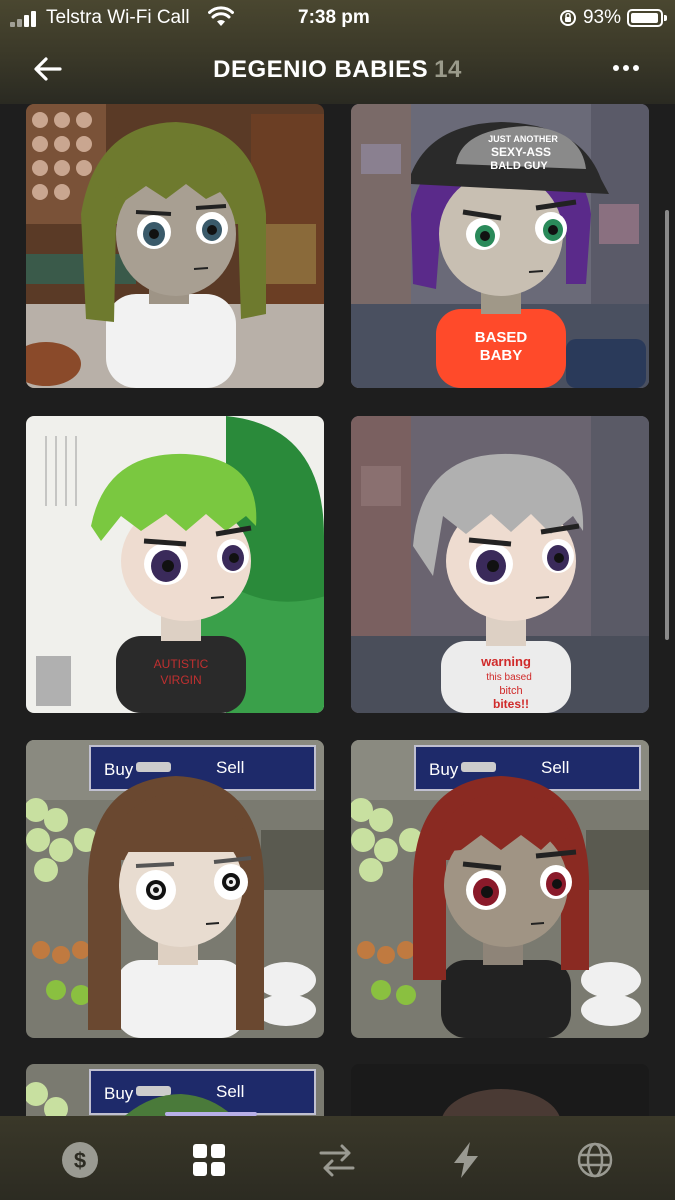 The height and width of the screenshot is (1200, 675). What do you see at coordinates (667, 425) in the screenshot?
I see `scrollbar` at bounding box center [667, 425].